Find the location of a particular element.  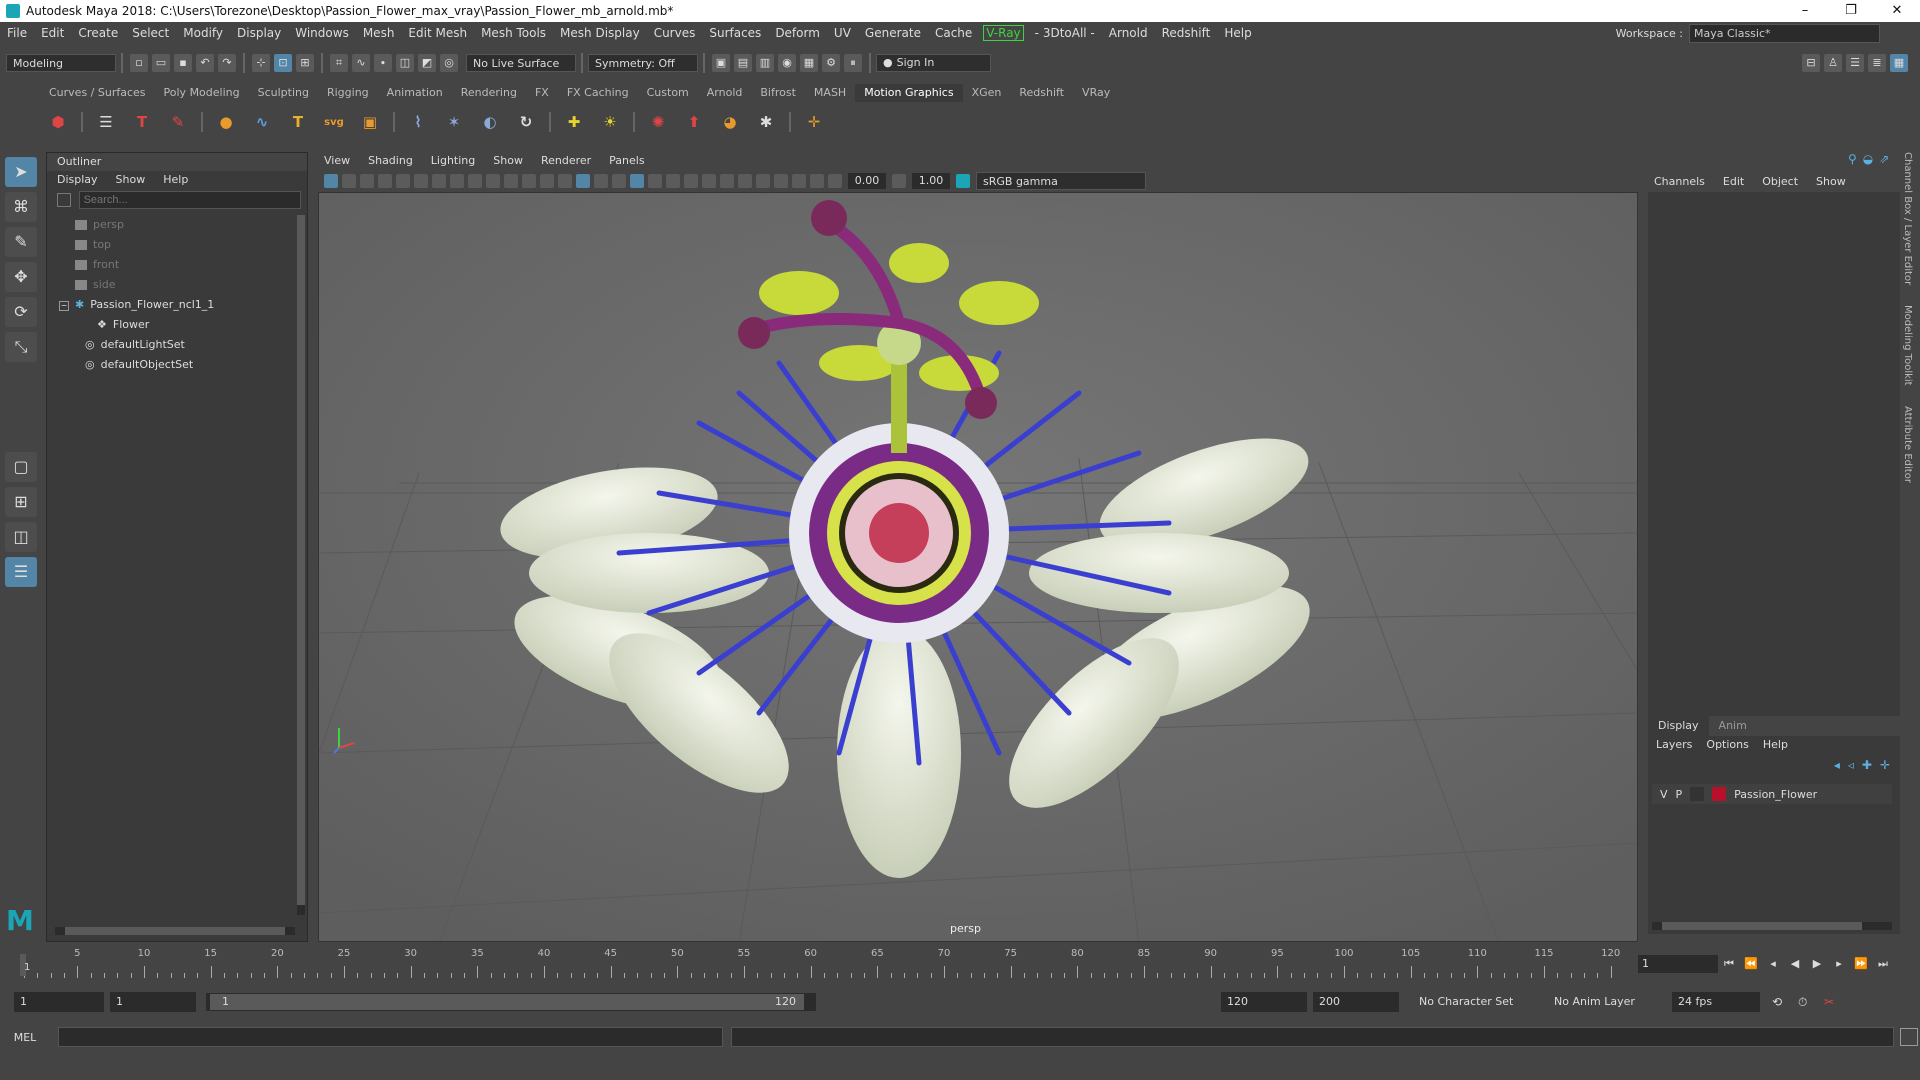

go-to-start-icon: ⏮ is located at coordinates (1729, 964).